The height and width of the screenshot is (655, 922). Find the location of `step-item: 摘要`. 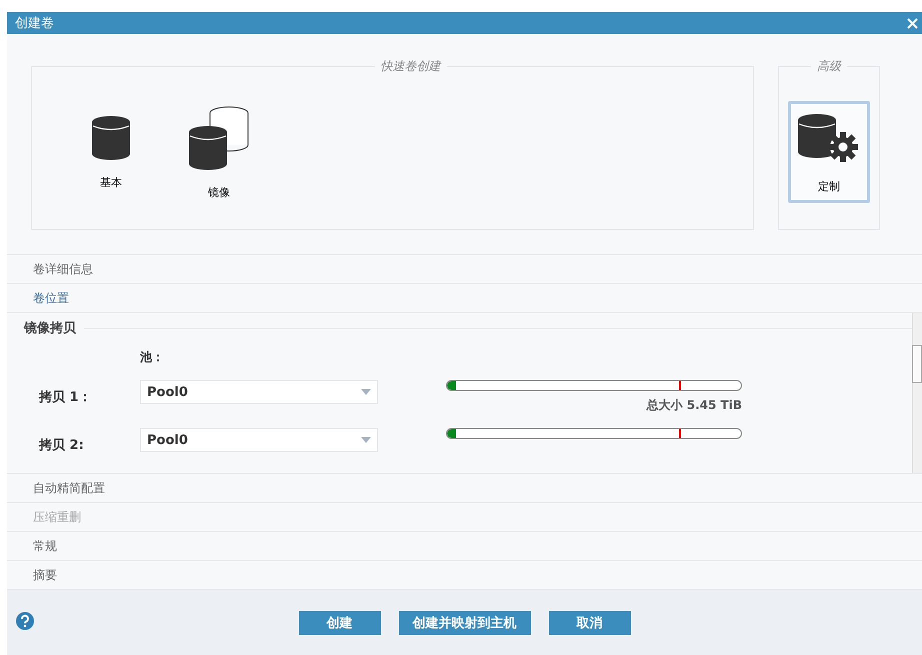

step-item: 摘要 is located at coordinates (45, 575).